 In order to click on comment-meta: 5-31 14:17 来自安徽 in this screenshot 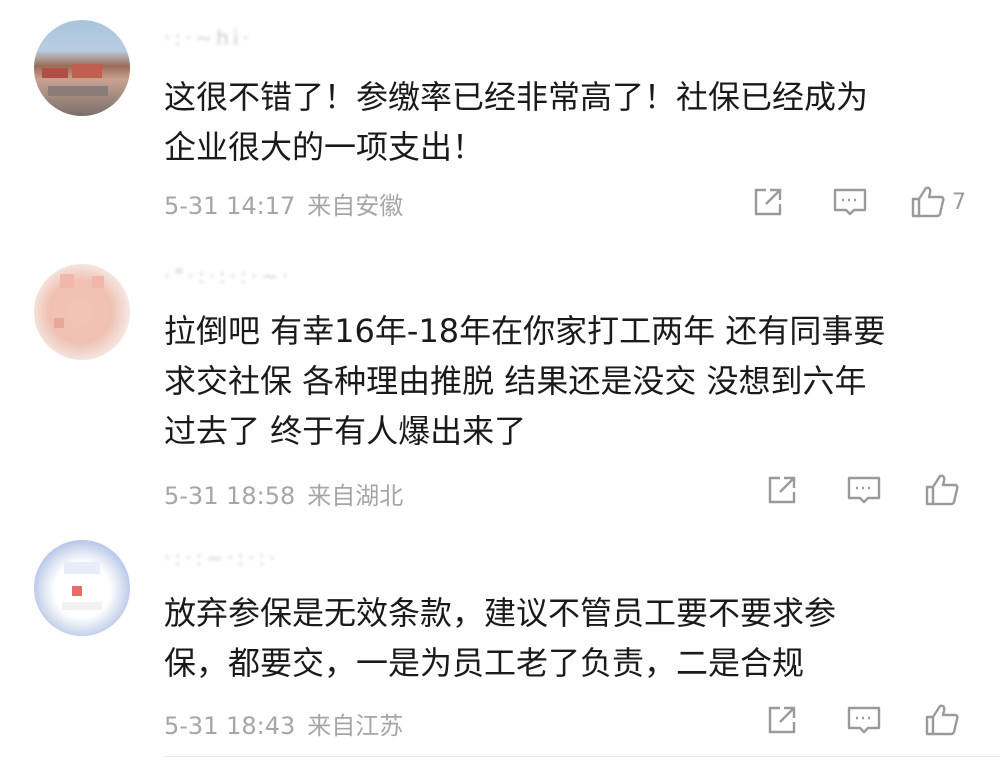, I will do `click(283, 203)`.